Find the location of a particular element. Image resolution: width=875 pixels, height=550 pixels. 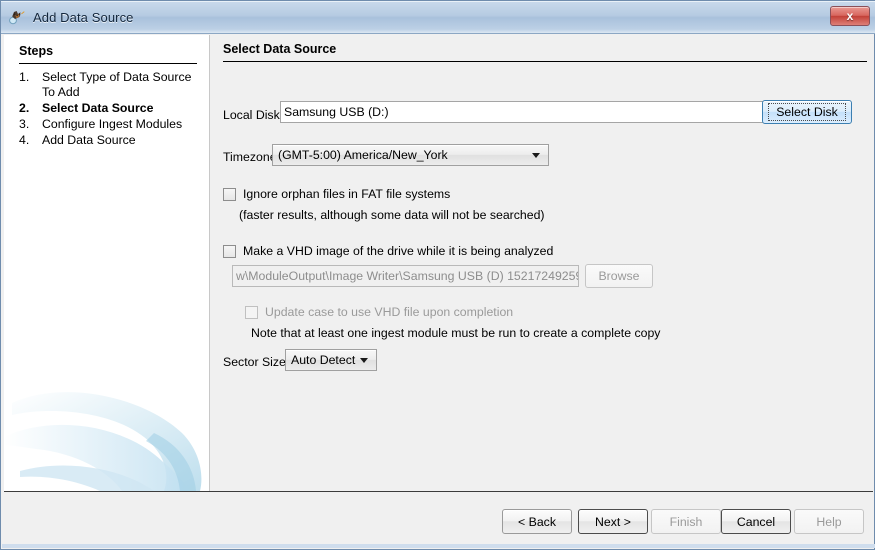

step-label: Select Data Source is located at coordinates (98, 108).